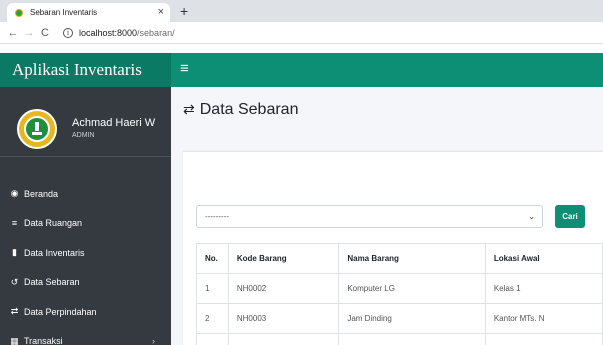  I want to click on browser-tab: Sebaran Inventaris ×, so click(88, 12).